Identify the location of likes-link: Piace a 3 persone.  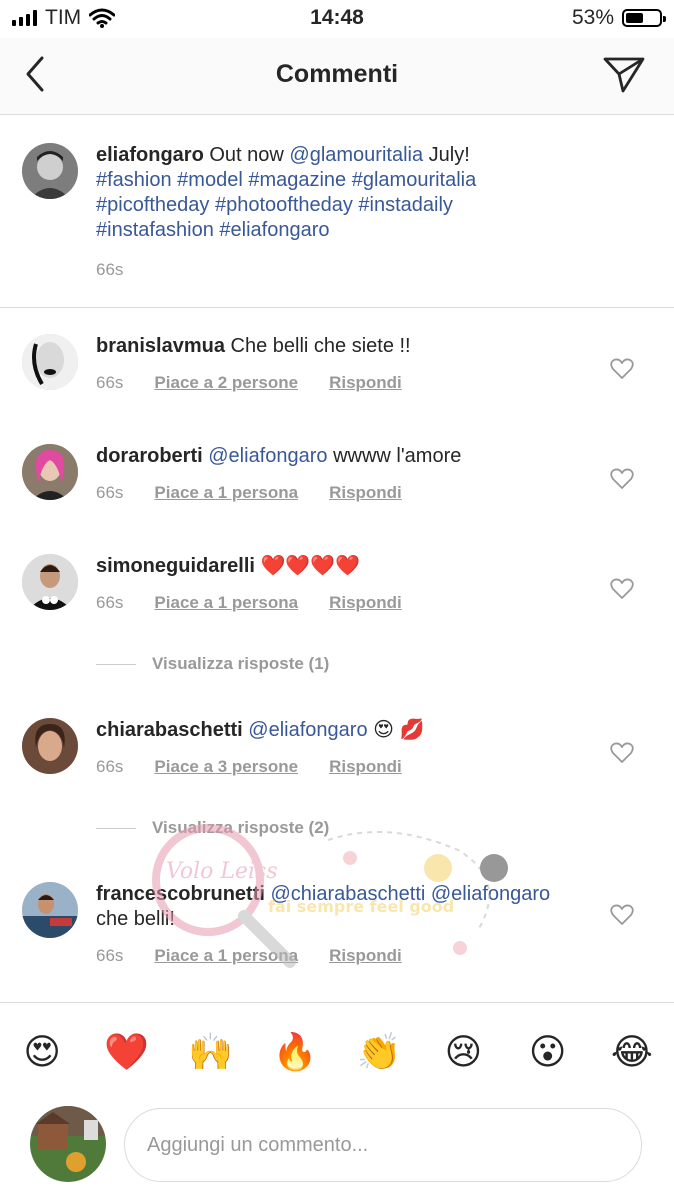
(226, 767).